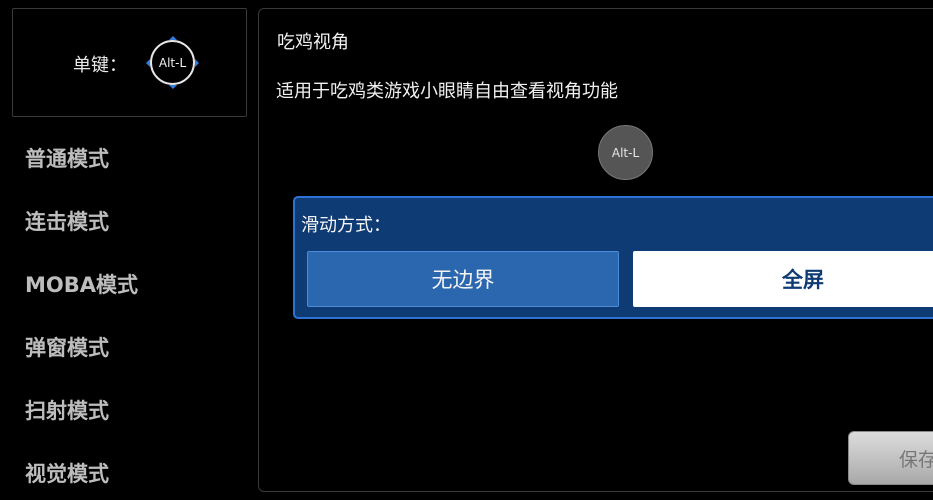 The image size is (933, 500). I want to click on mode-item-view: 视觉模式, so click(123, 471).